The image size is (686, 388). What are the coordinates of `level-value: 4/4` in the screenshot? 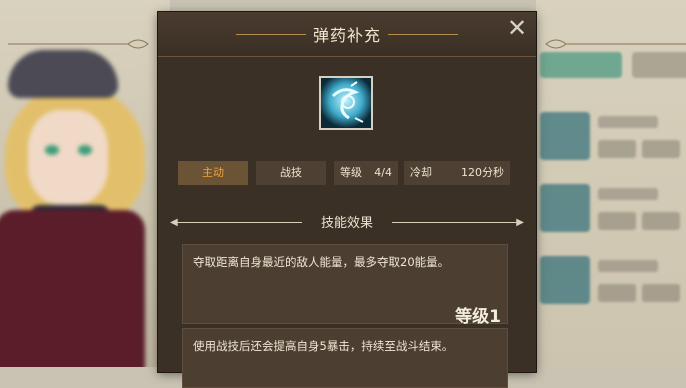 It's located at (383, 172).